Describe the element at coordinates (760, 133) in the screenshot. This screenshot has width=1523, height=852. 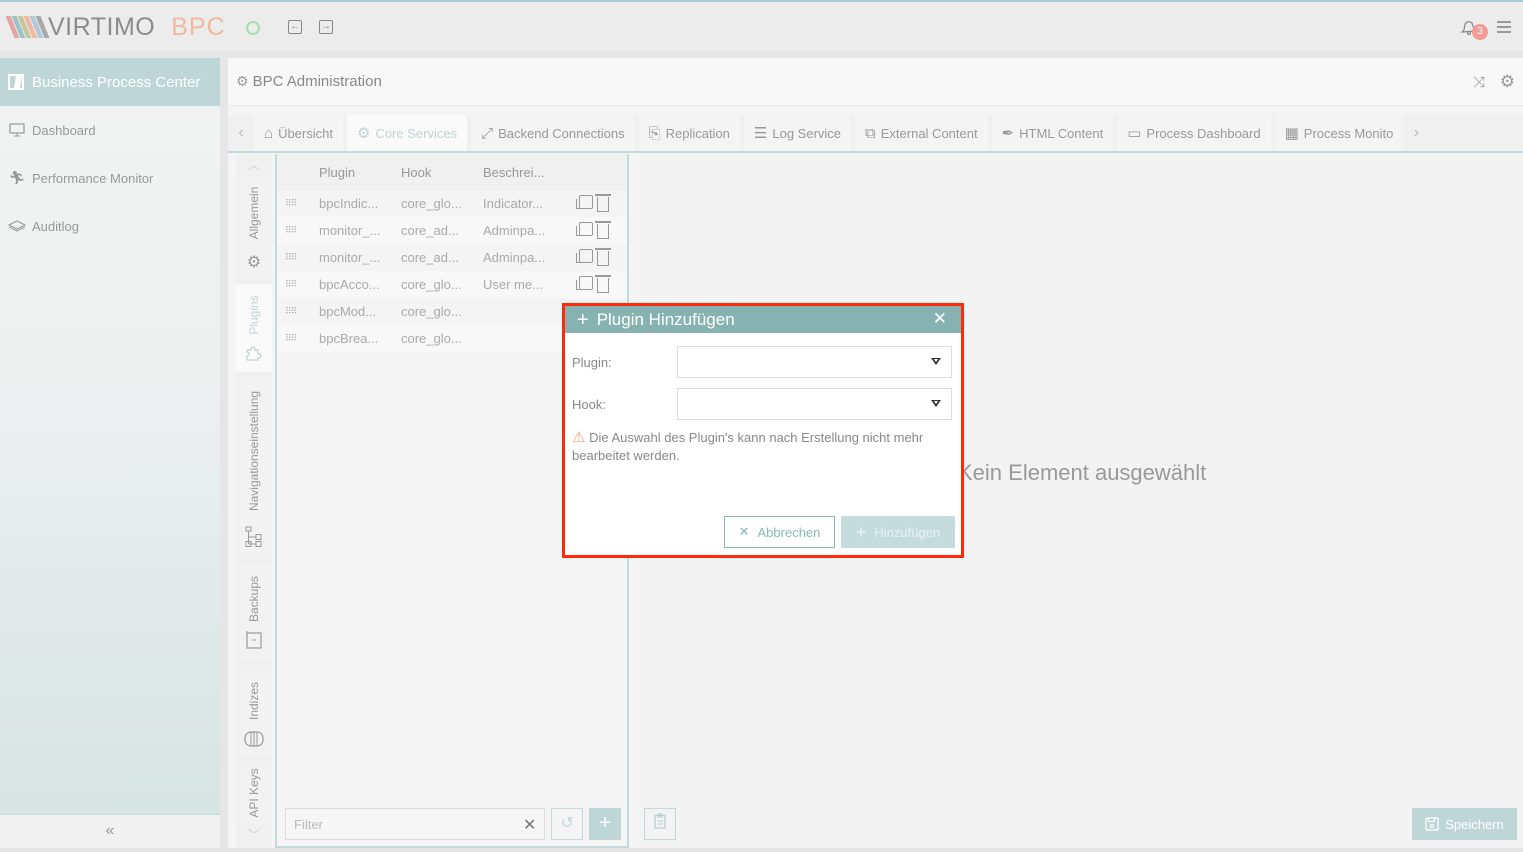
I see `list-icon: ☰` at that location.